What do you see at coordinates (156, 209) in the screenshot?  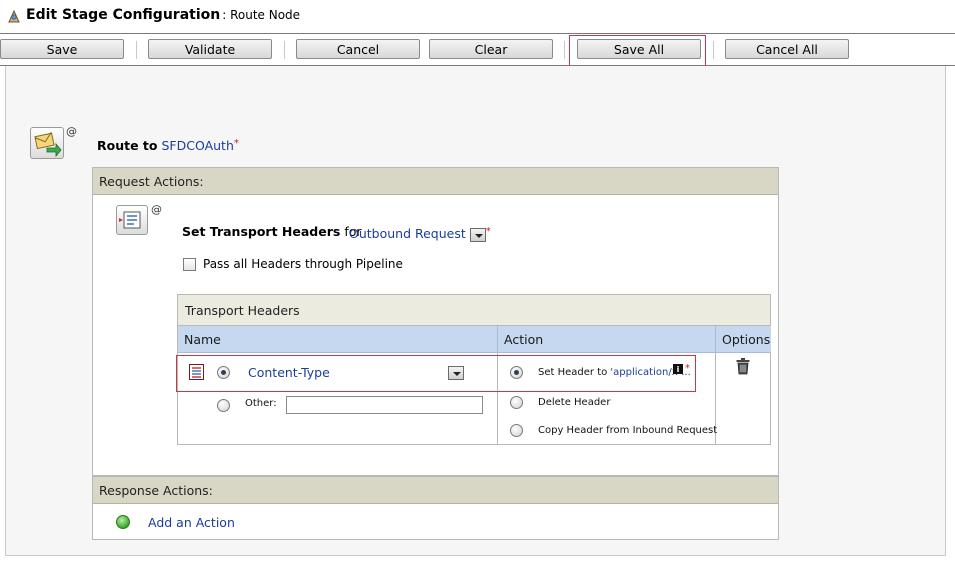 I see `action-annotation-marker: @` at bounding box center [156, 209].